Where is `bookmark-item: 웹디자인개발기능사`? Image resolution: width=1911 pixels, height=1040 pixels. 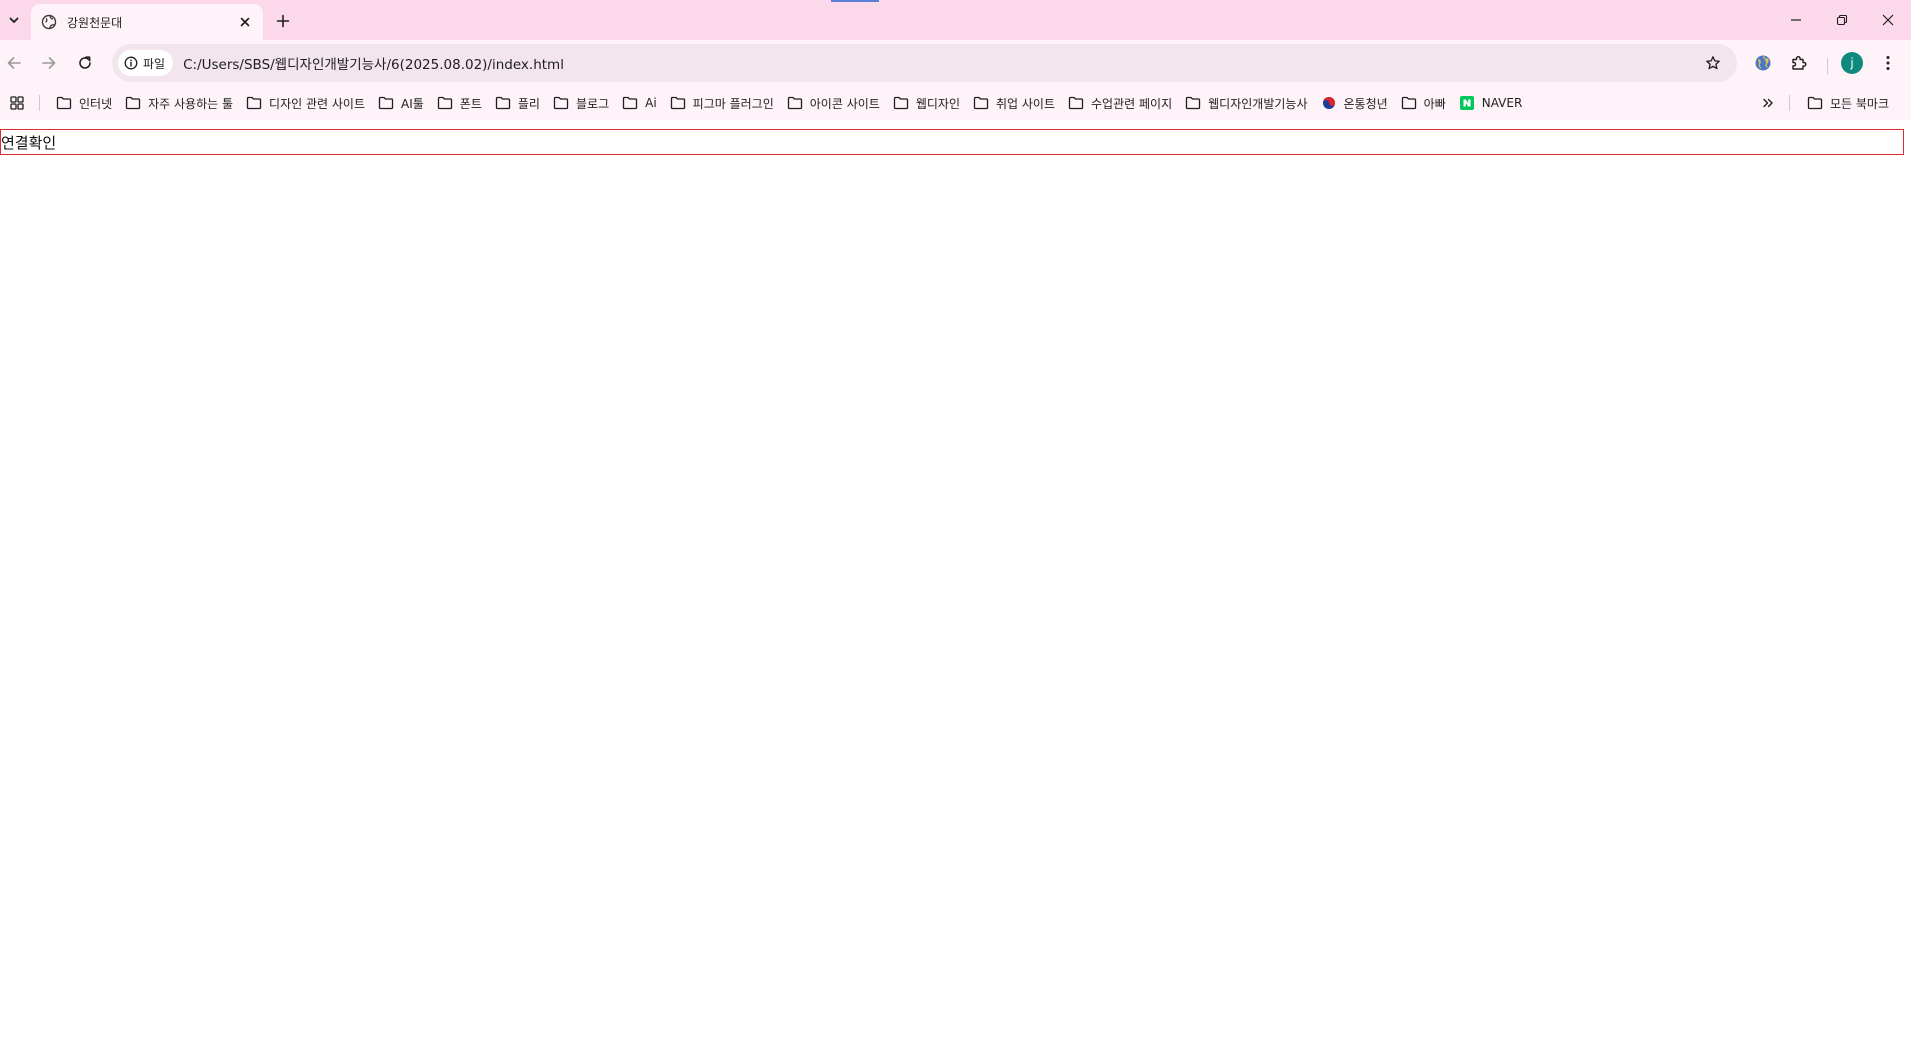 bookmark-item: 웹디자인개발기능사 is located at coordinates (1246, 103).